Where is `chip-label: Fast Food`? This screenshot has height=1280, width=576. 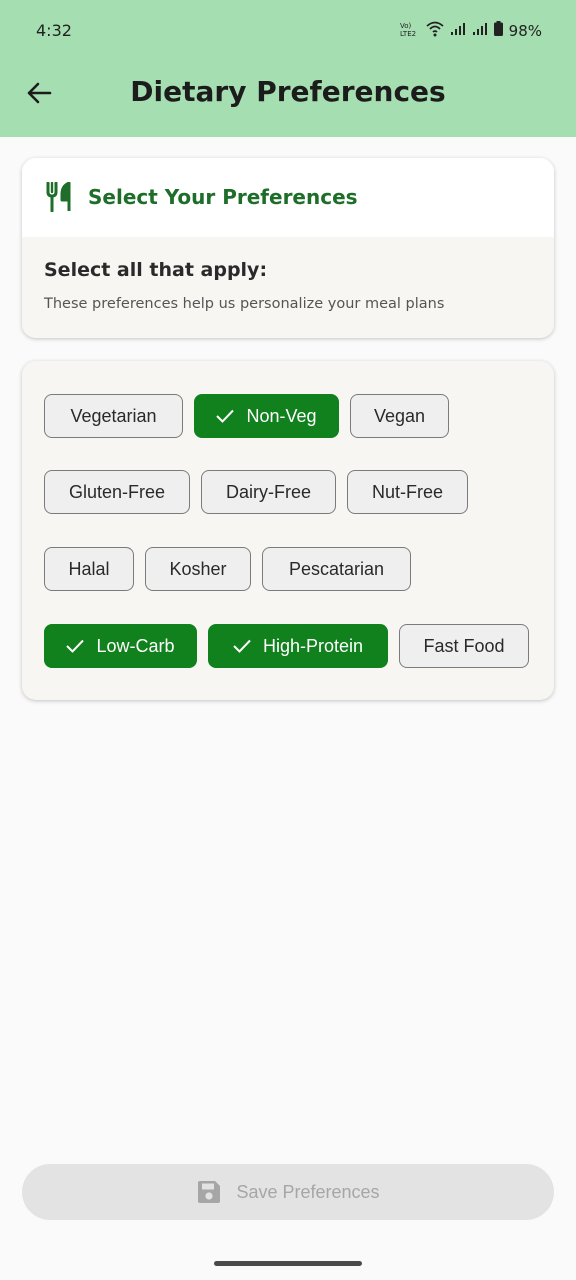 chip-label: Fast Food is located at coordinates (464, 645).